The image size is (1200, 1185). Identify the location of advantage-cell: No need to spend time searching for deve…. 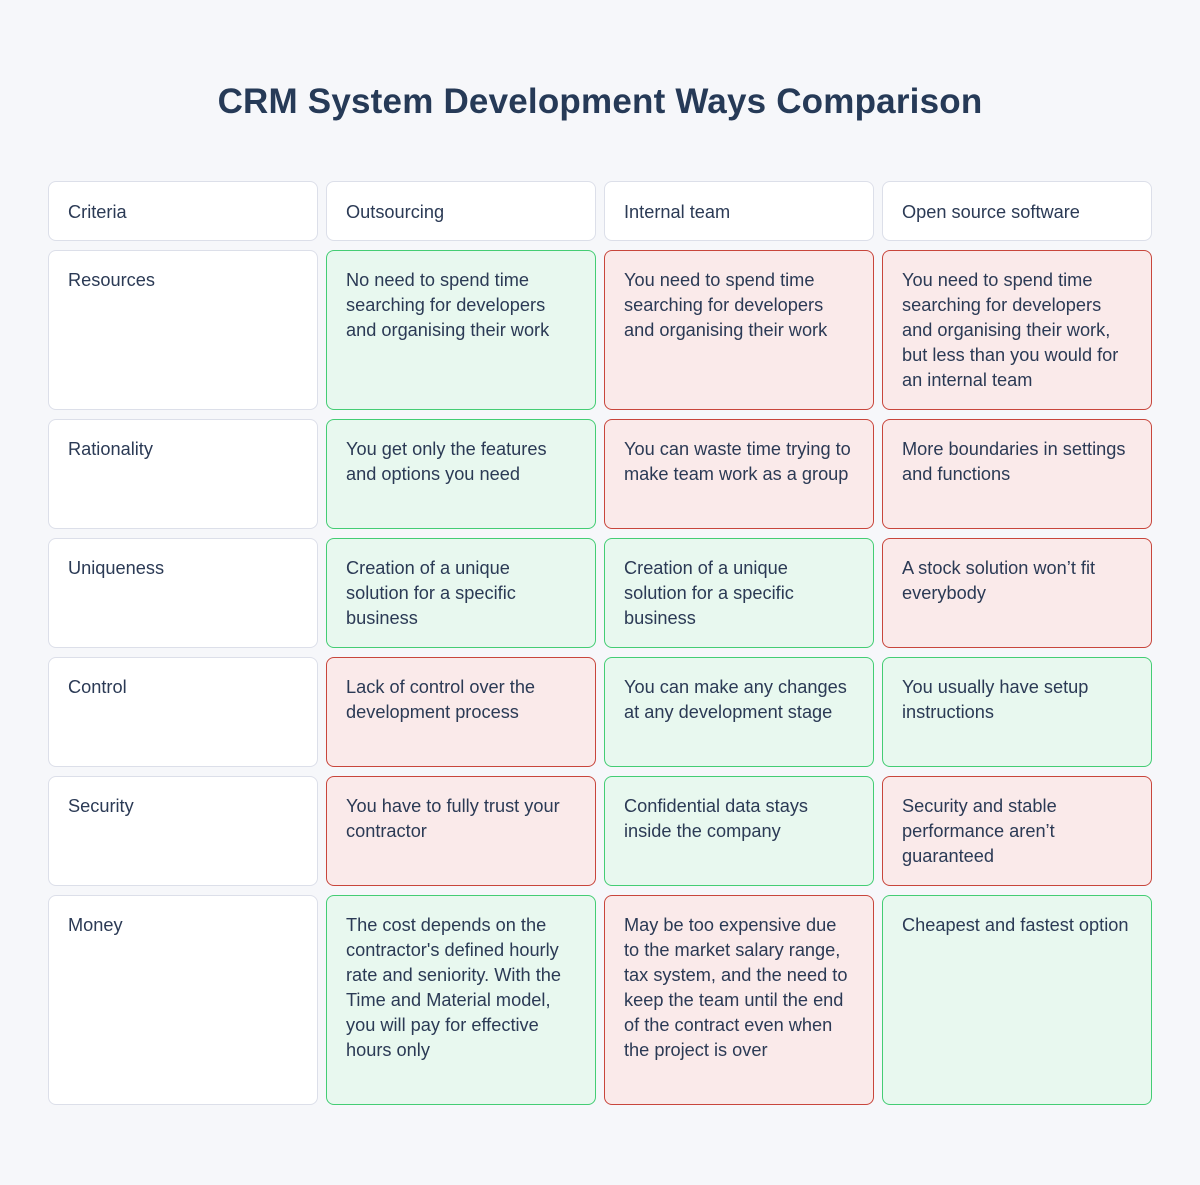
(461, 330).